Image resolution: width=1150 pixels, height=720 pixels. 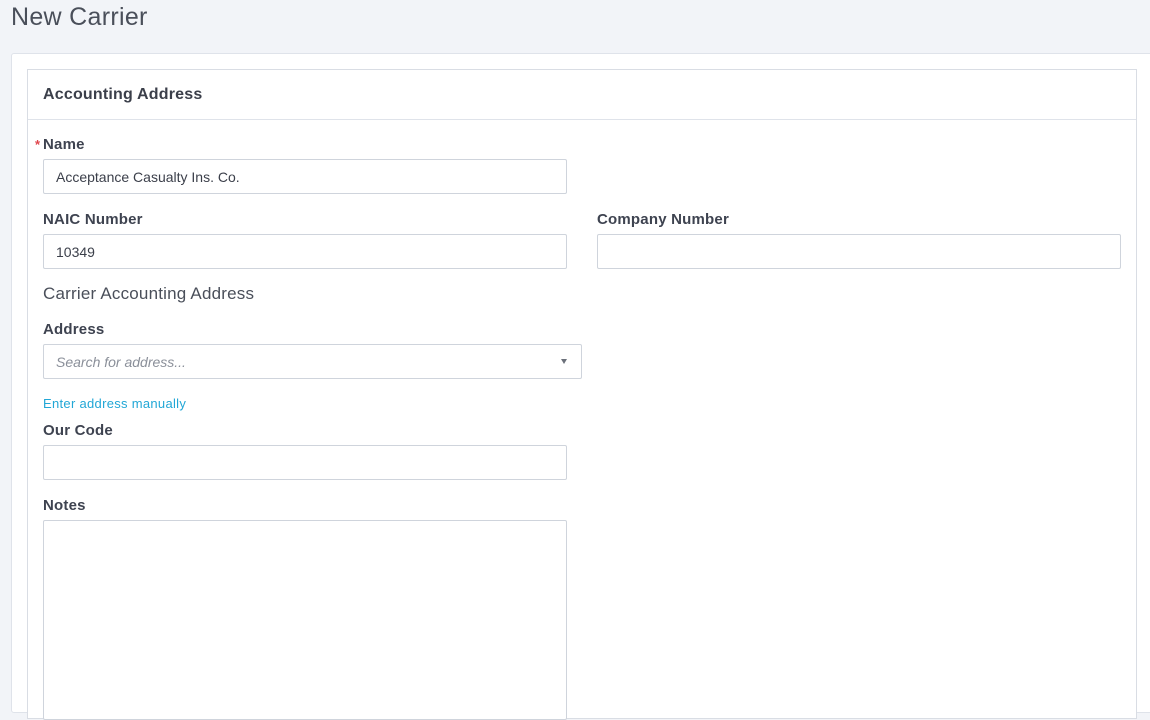 What do you see at coordinates (305, 462) in the screenshot?
I see `our-code-input` at bounding box center [305, 462].